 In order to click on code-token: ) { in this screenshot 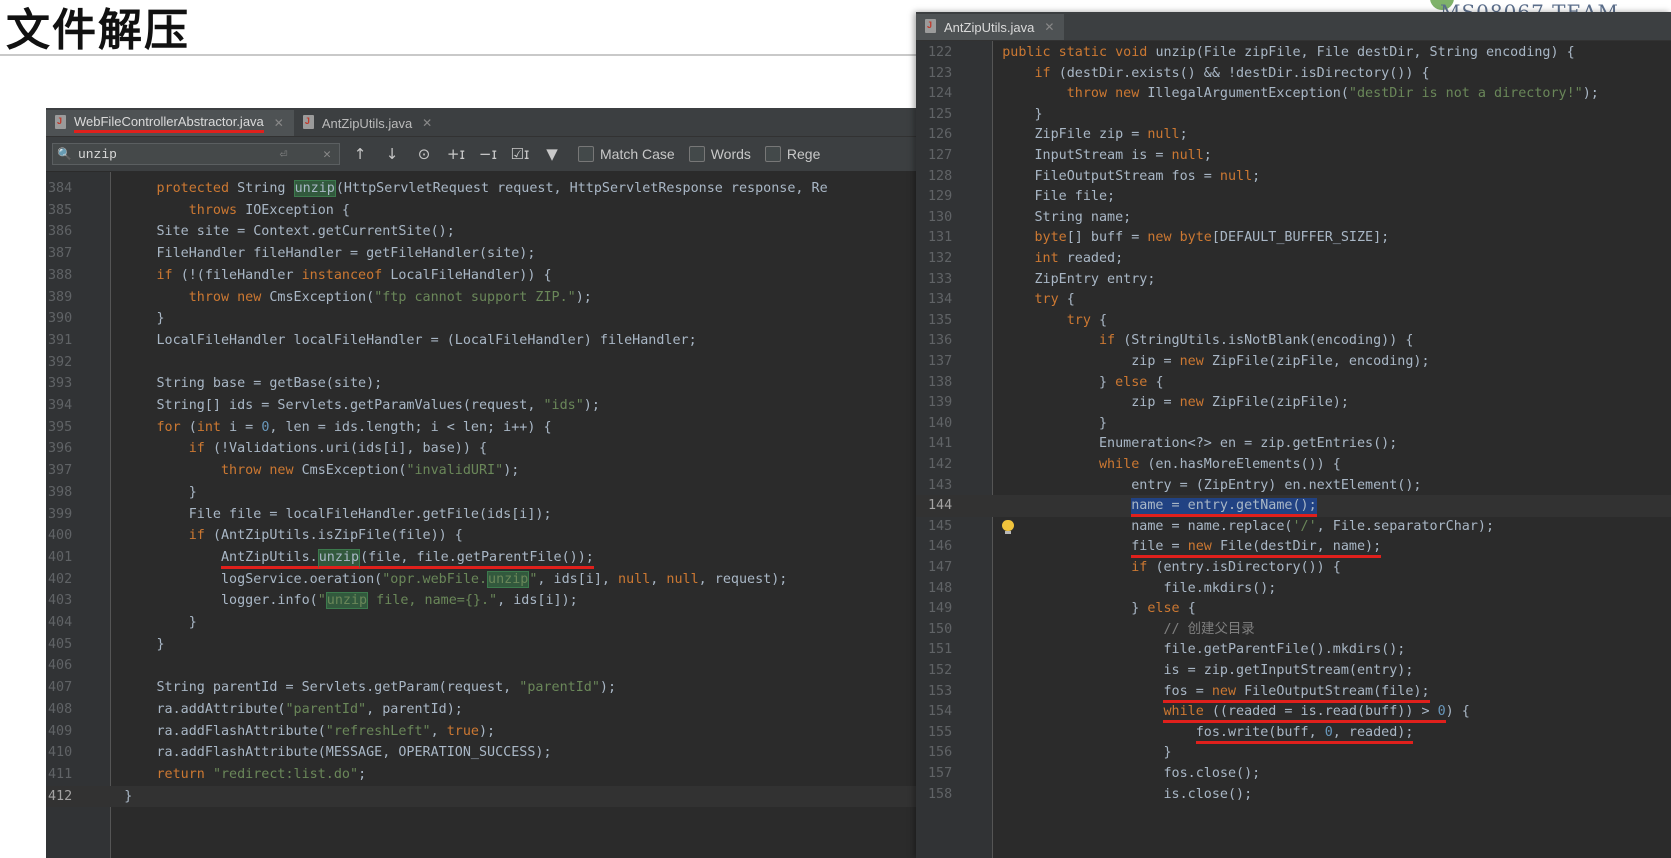, I will do `click(1457, 712)`.